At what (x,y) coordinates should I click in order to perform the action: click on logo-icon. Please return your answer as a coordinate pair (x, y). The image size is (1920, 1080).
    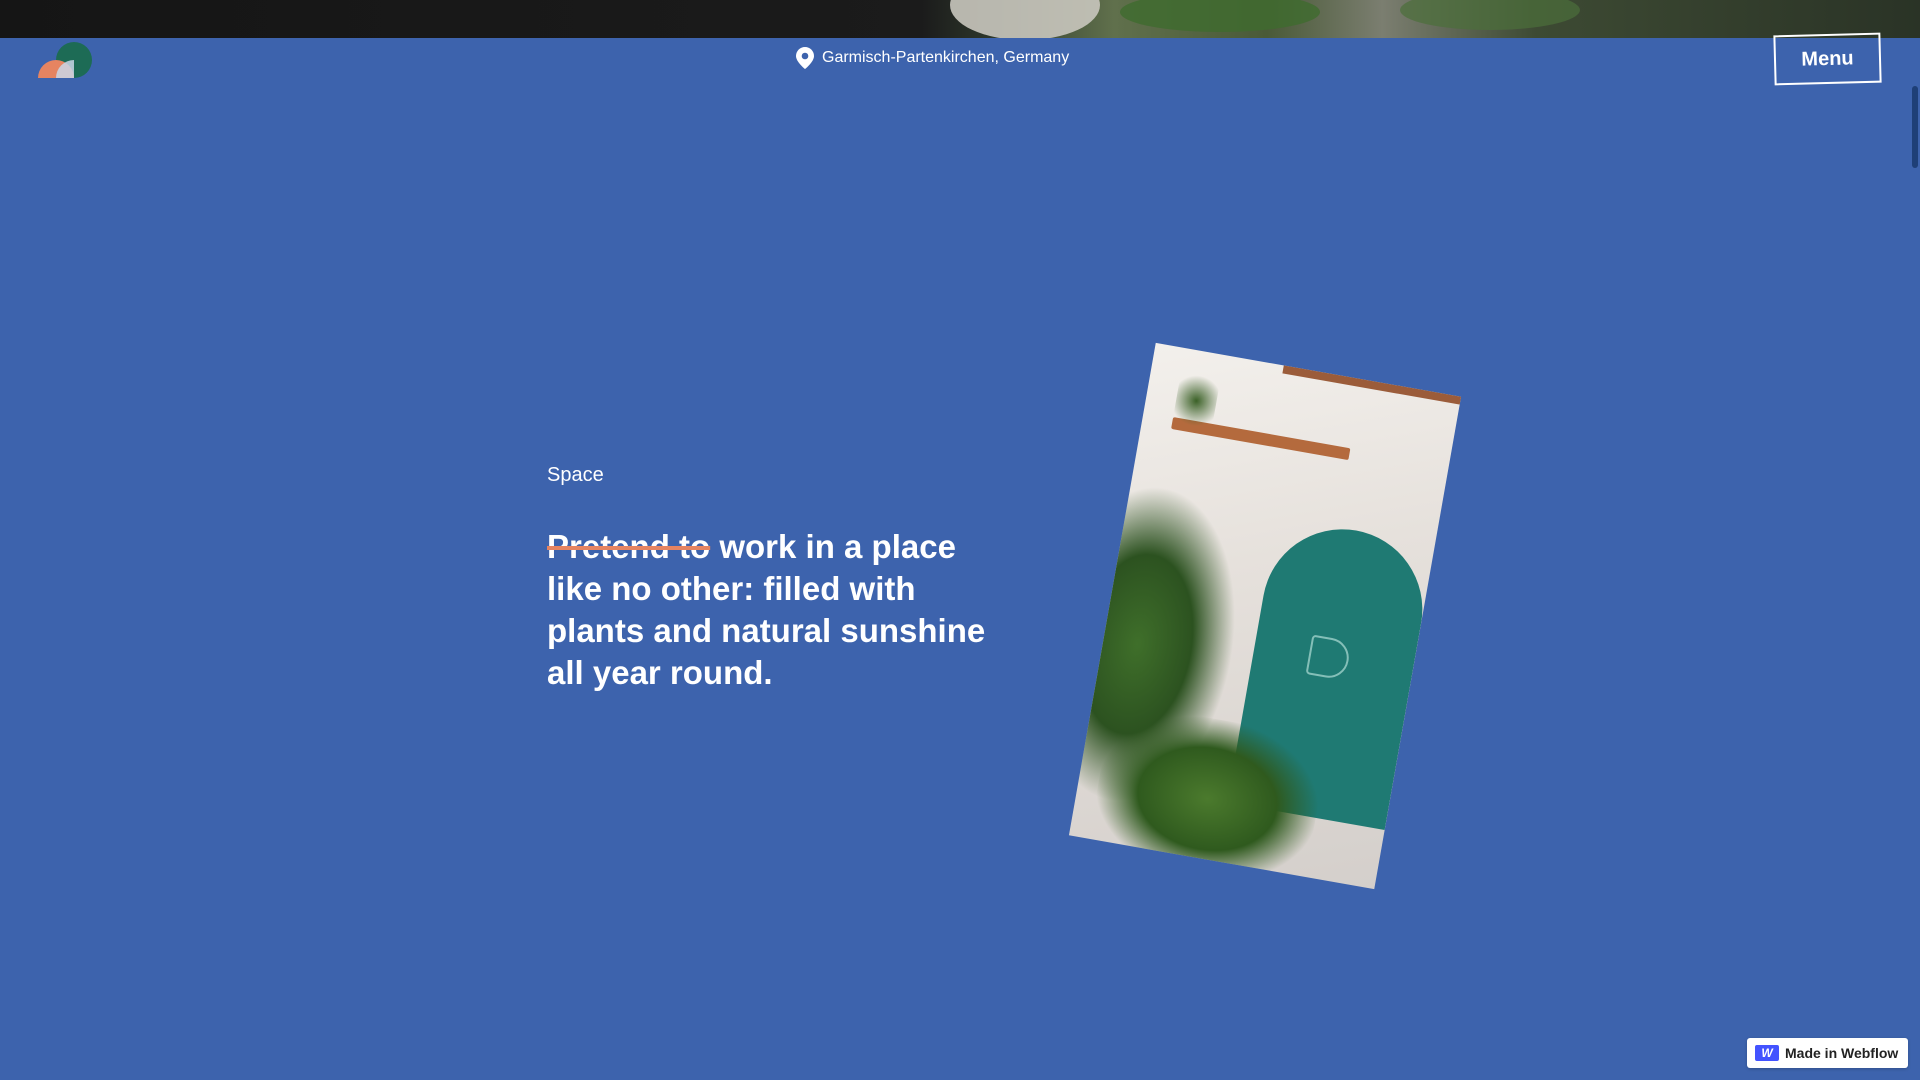
    Looking at the image, I should click on (66, 60).